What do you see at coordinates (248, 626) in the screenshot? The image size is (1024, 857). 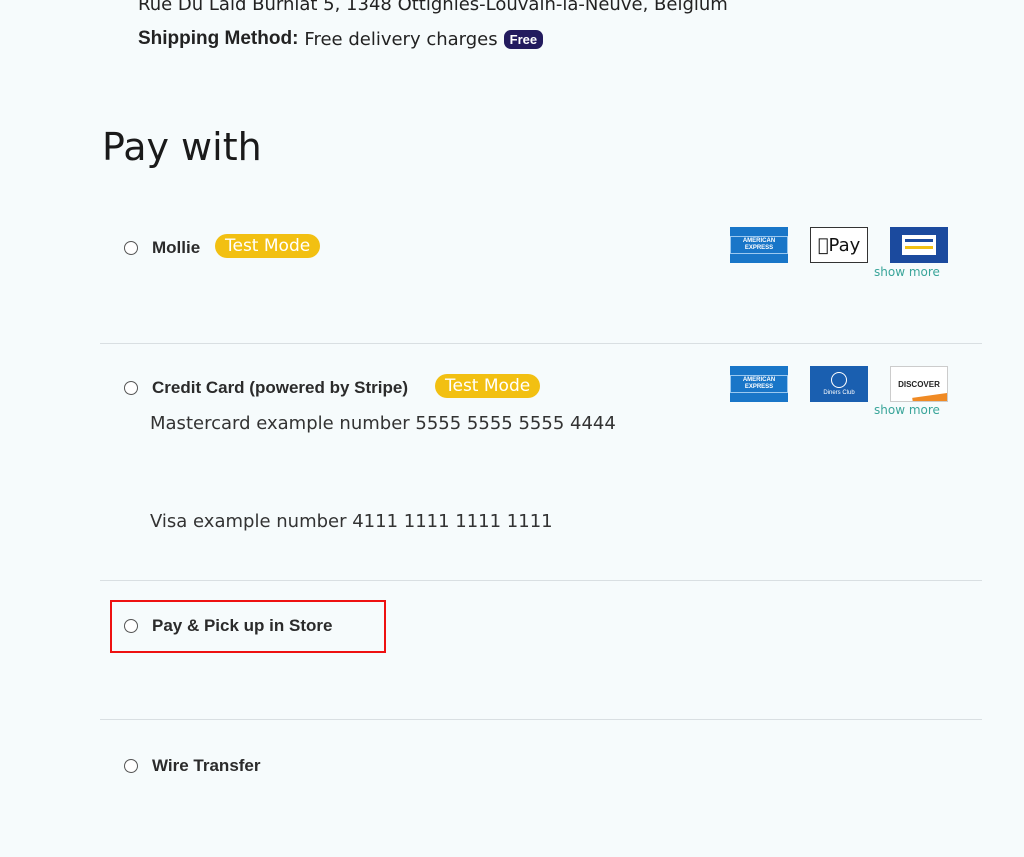 I see `highlight-box` at bounding box center [248, 626].